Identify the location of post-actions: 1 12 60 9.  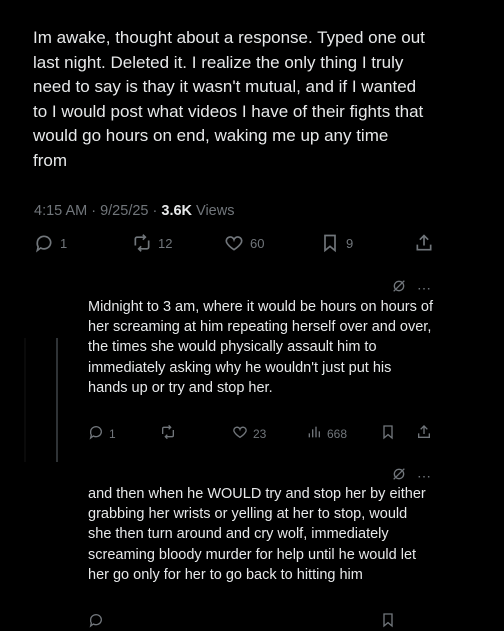
(234, 246).